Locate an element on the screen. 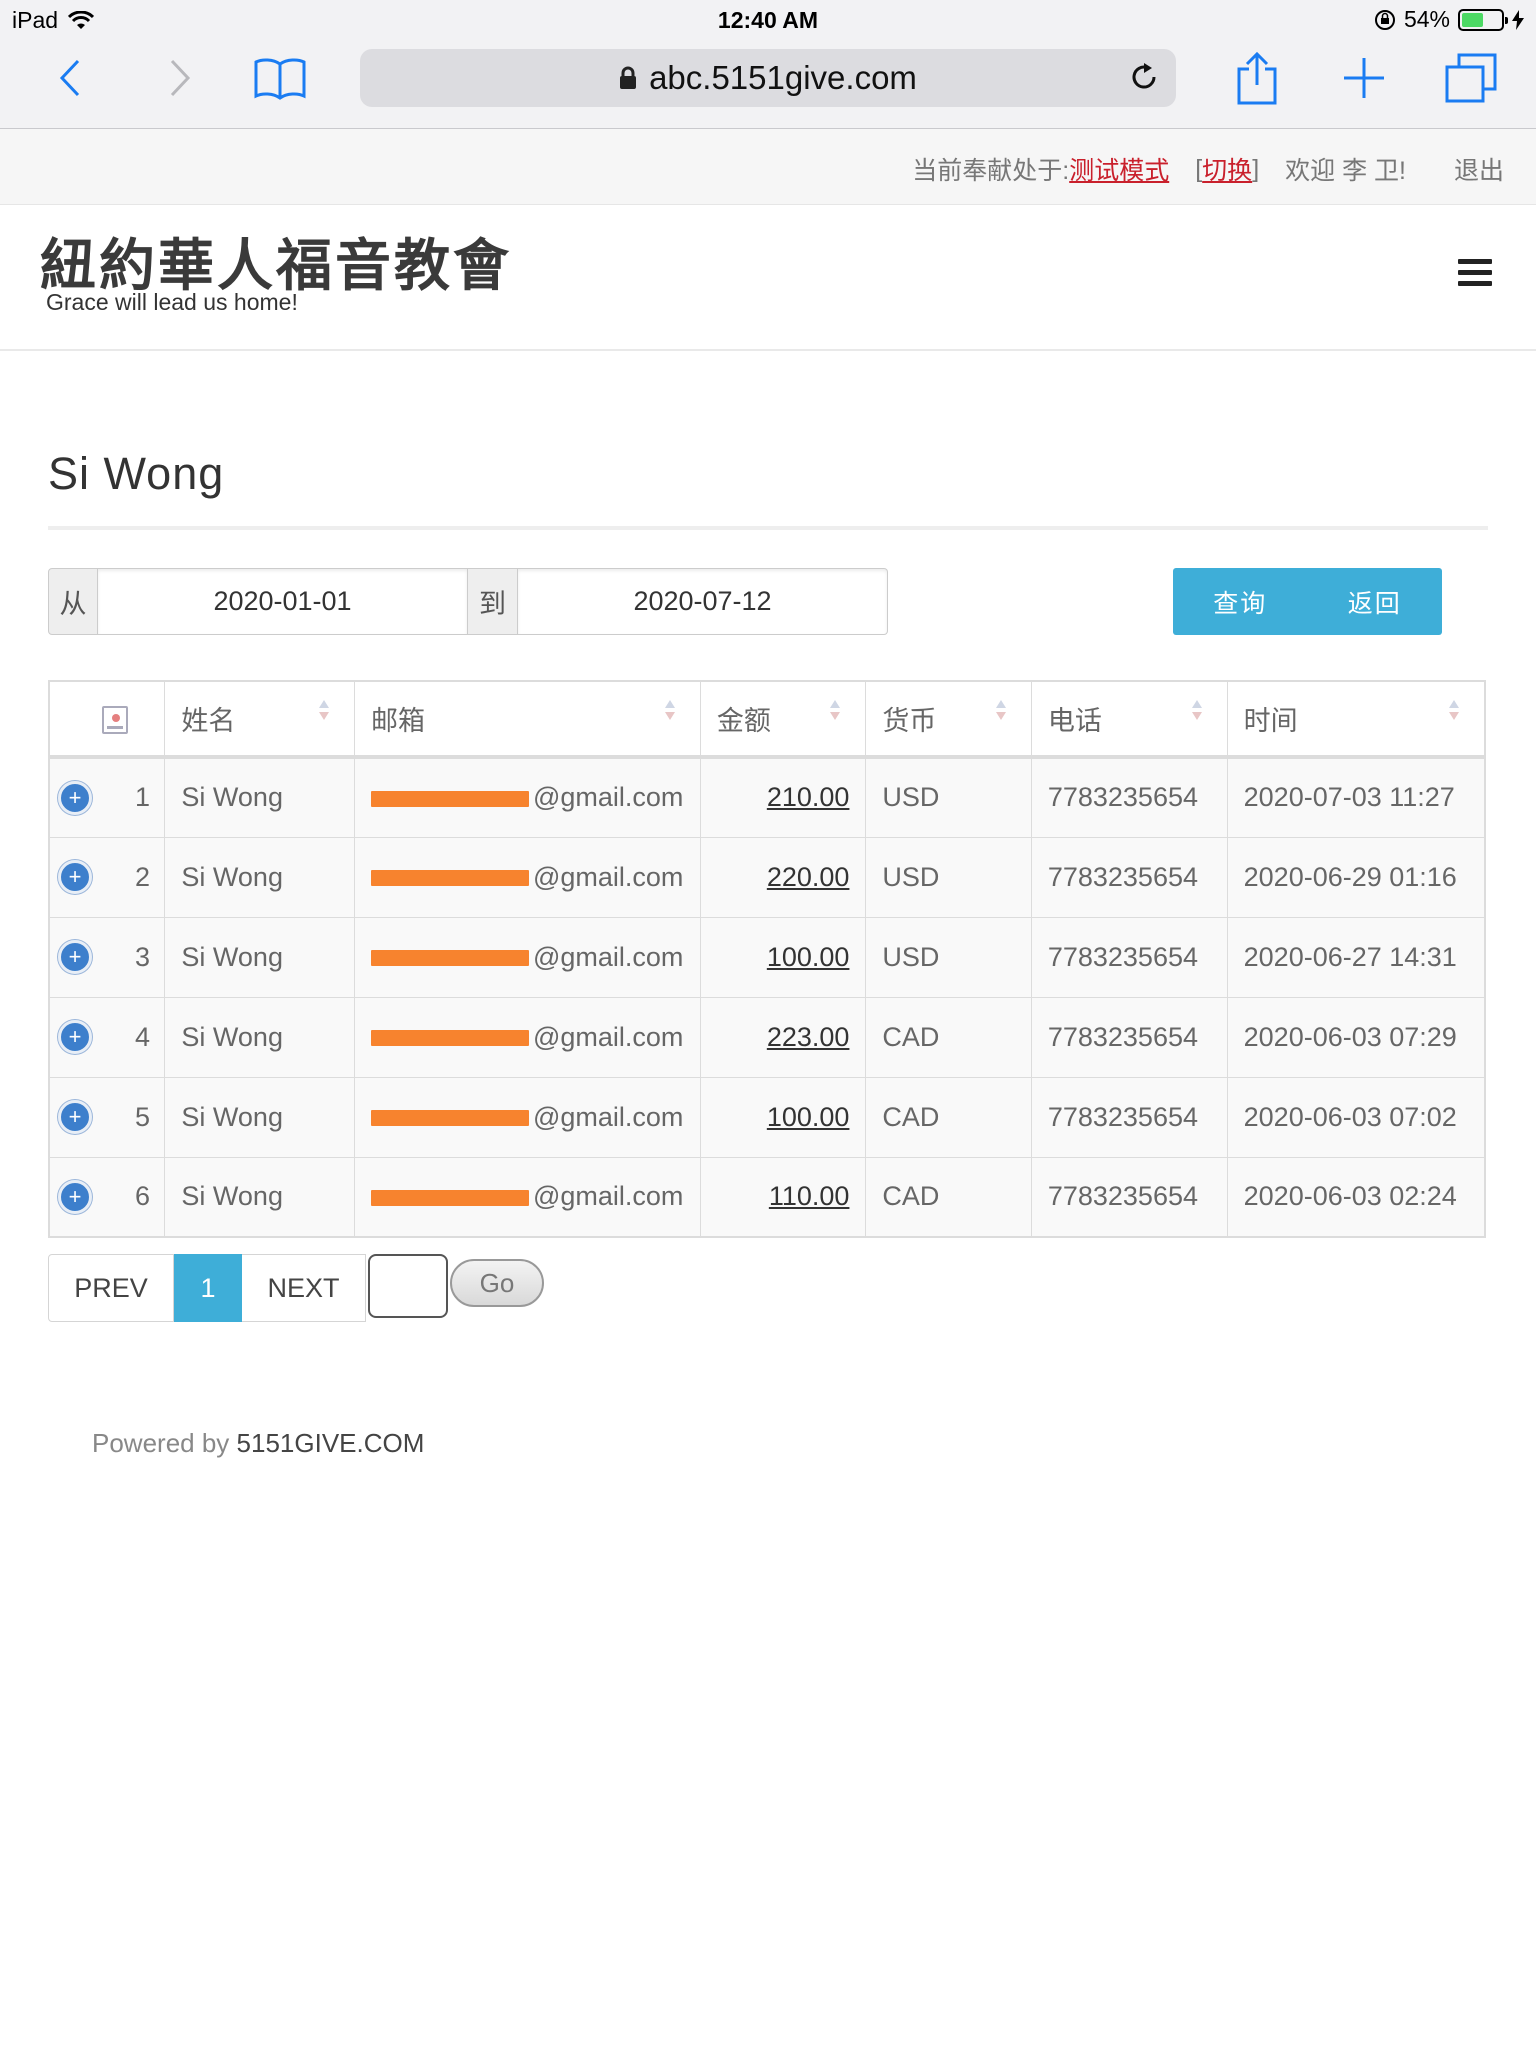 Image resolution: width=1536 pixels, height=2048 pixels. column-currency: 货币 is located at coordinates (948, 719).